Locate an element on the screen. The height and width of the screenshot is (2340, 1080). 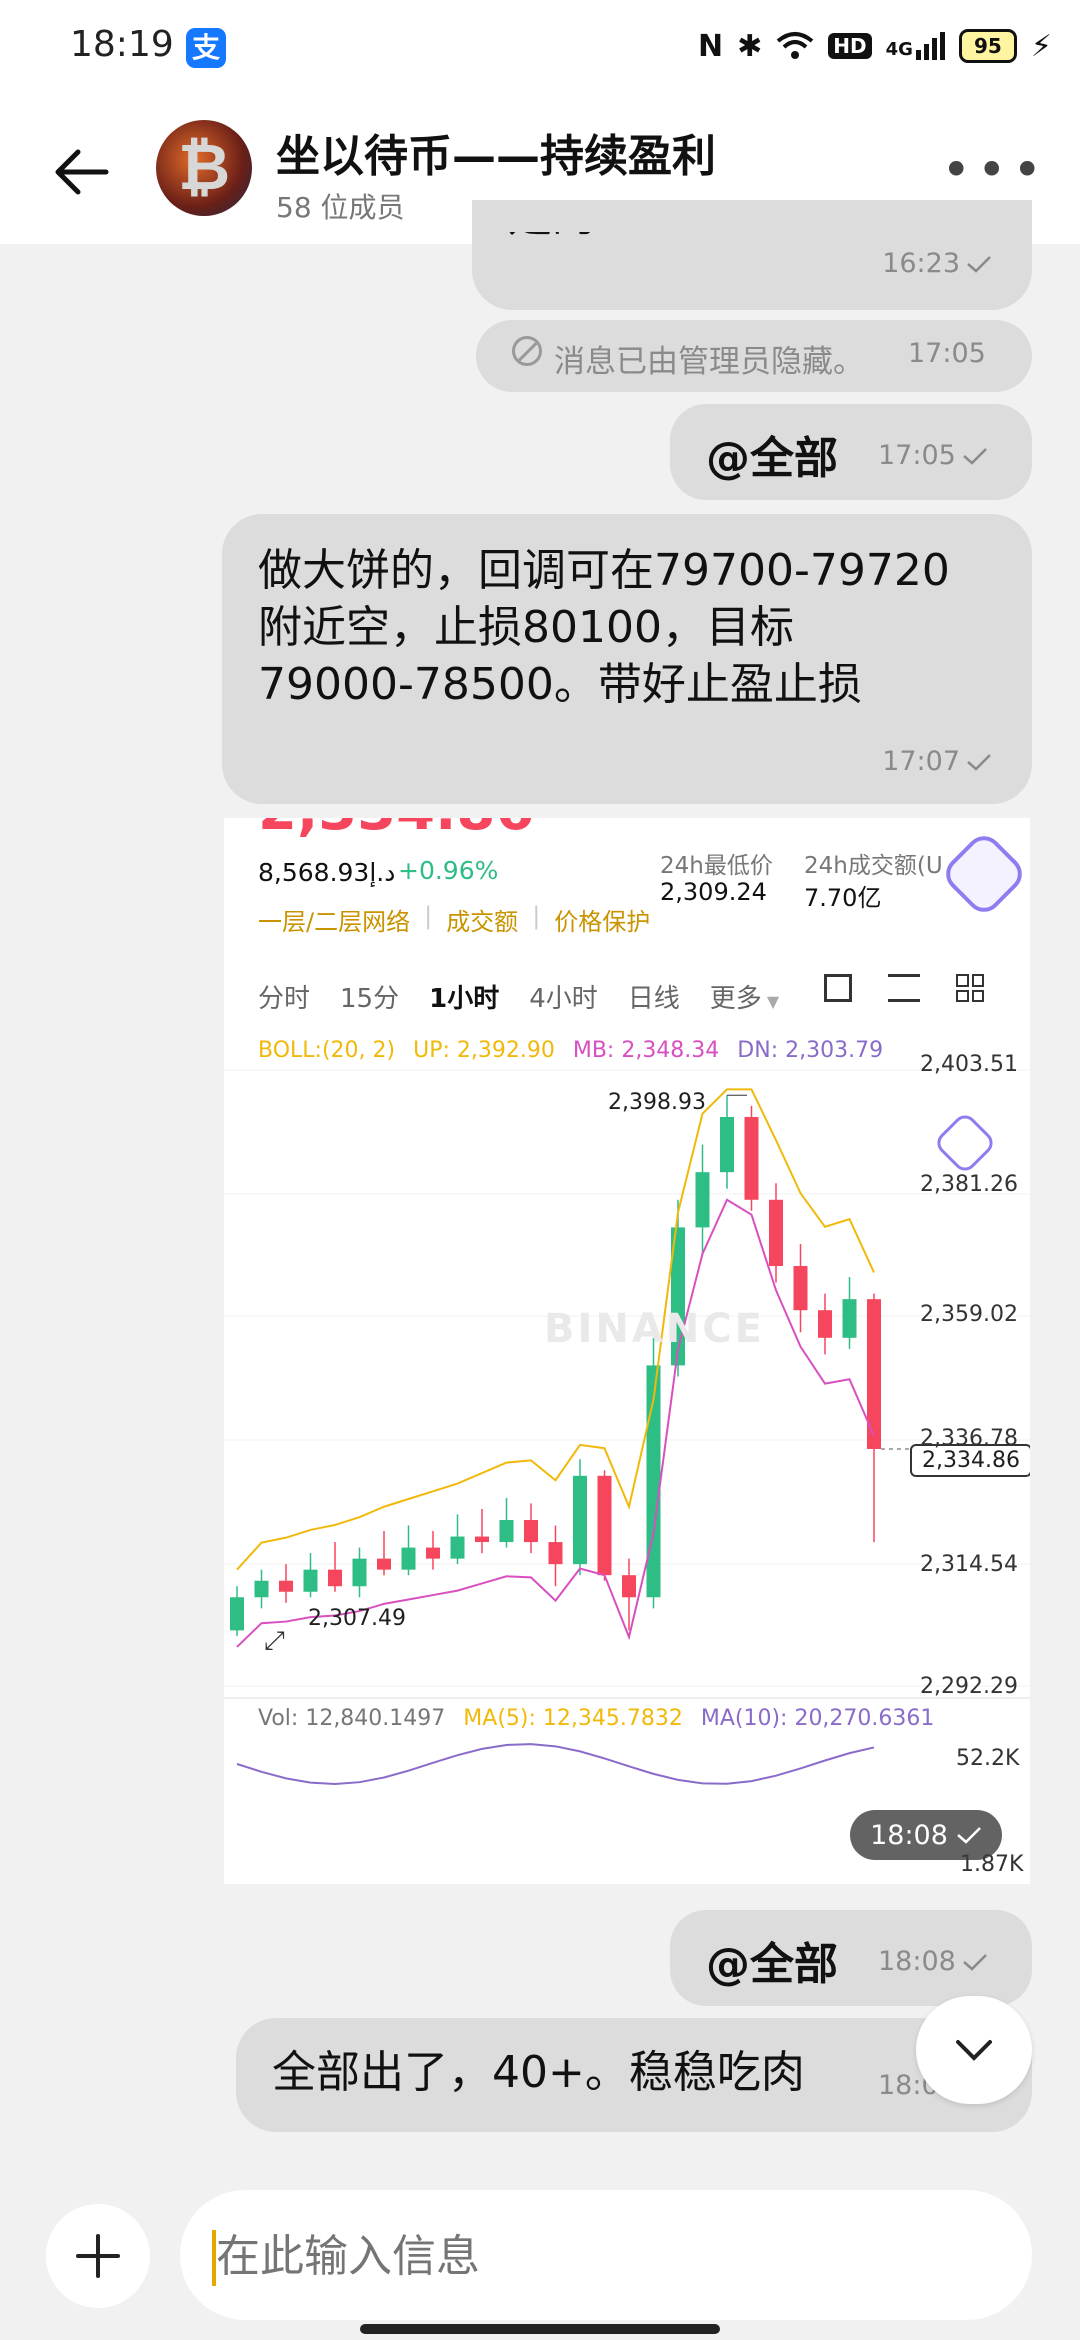
vol-label: Vol: 12,840.1497 is located at coordinates (352, 1718).